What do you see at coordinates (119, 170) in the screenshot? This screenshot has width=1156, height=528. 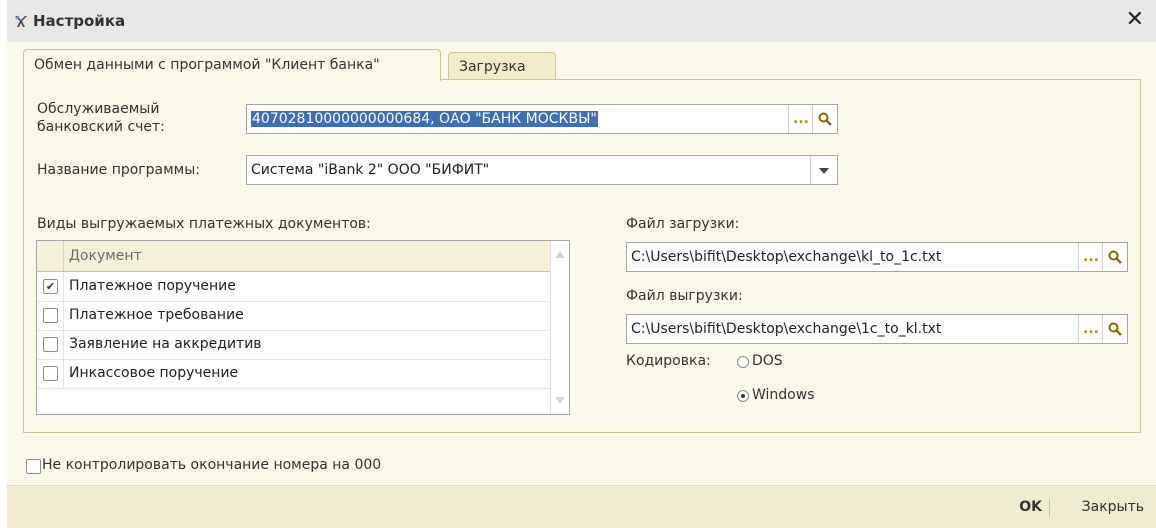 I see `program-label: Название программы:` at bounding box center [119, 170].